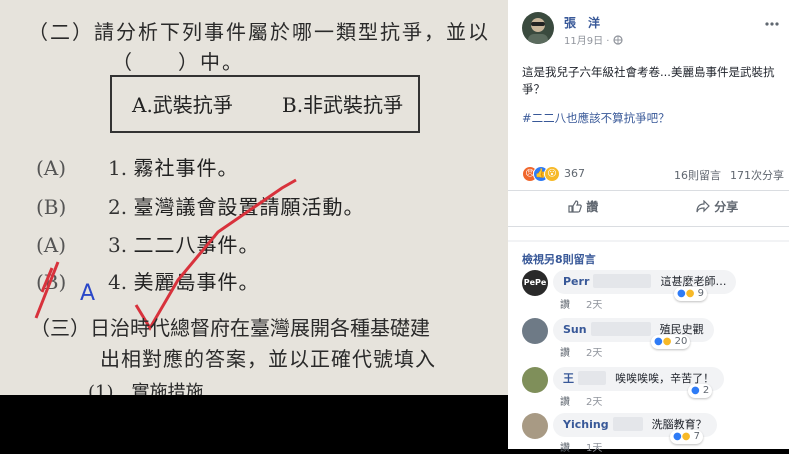  I want to click on question-3-item: (1) 實施措施, so click(146, 388).